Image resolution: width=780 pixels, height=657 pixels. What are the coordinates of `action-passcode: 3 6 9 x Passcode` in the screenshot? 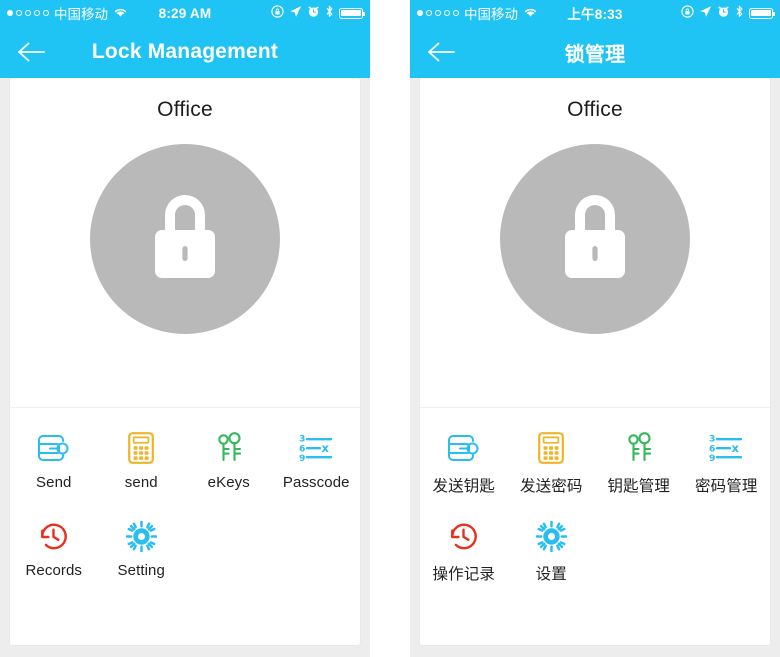 It's located at (317, 466).